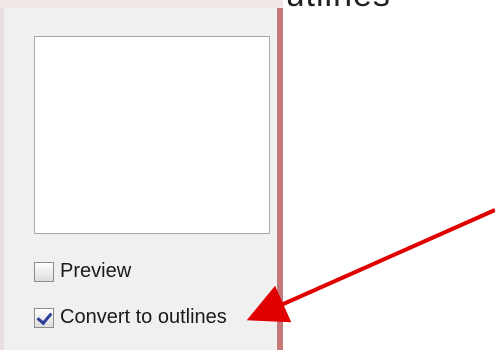 The height and width of the screenshot is (350, 495). I want to click on dialog-edge, so click(2, 175).